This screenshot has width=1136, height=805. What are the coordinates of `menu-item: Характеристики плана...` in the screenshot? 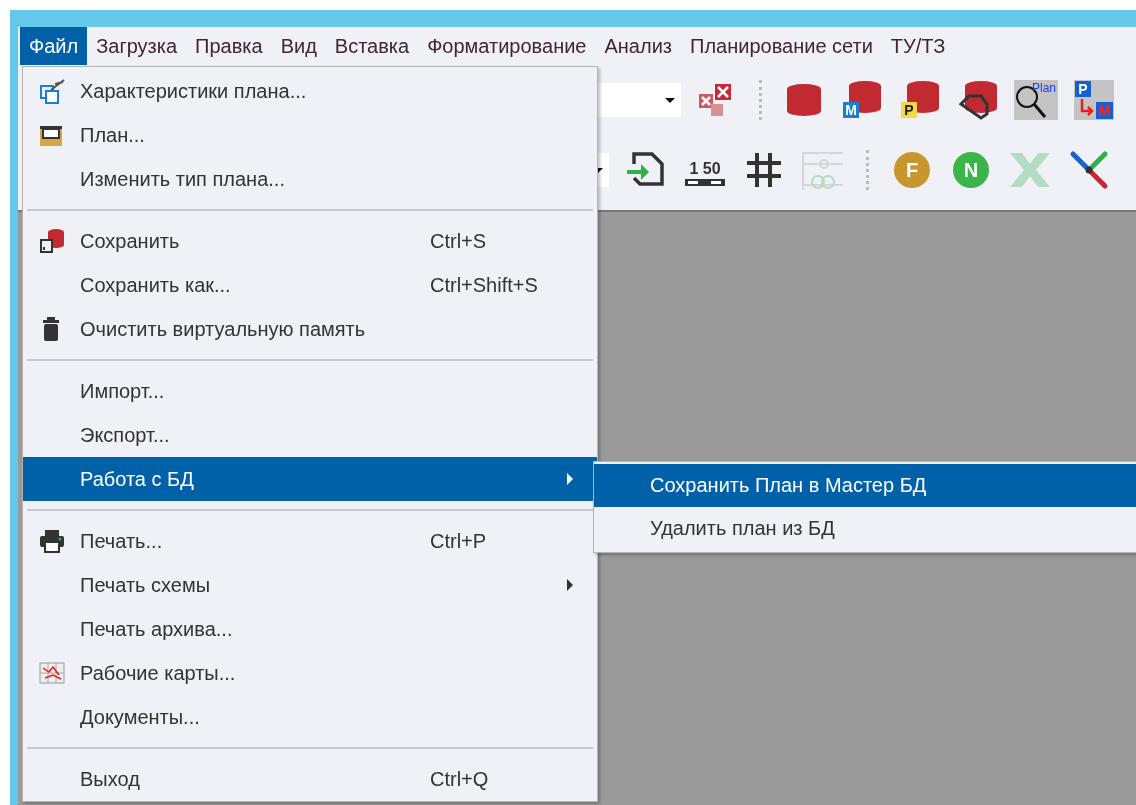 It's located at (310, 91).